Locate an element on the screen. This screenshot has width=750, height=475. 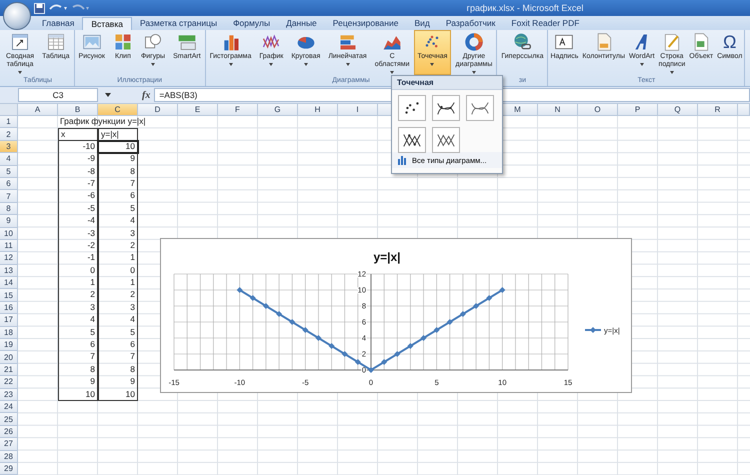
row-header: 8 is located at coordinates (9, 209).